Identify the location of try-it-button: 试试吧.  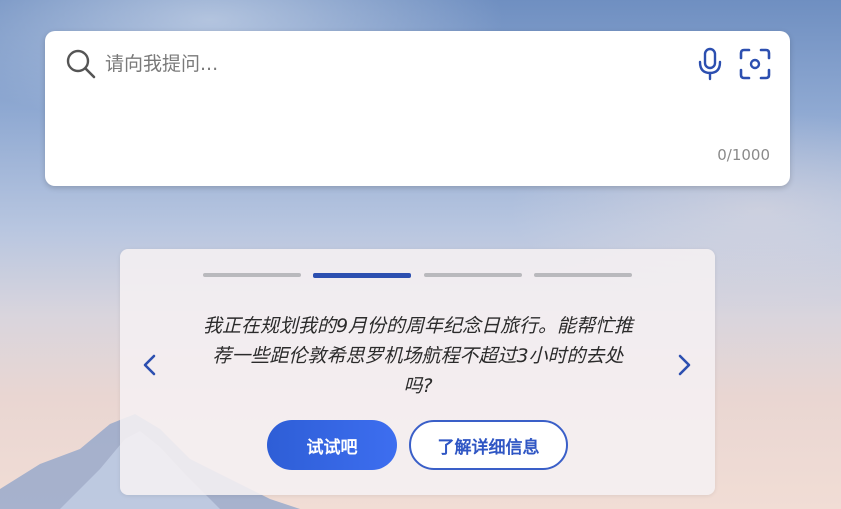
(332, 445).